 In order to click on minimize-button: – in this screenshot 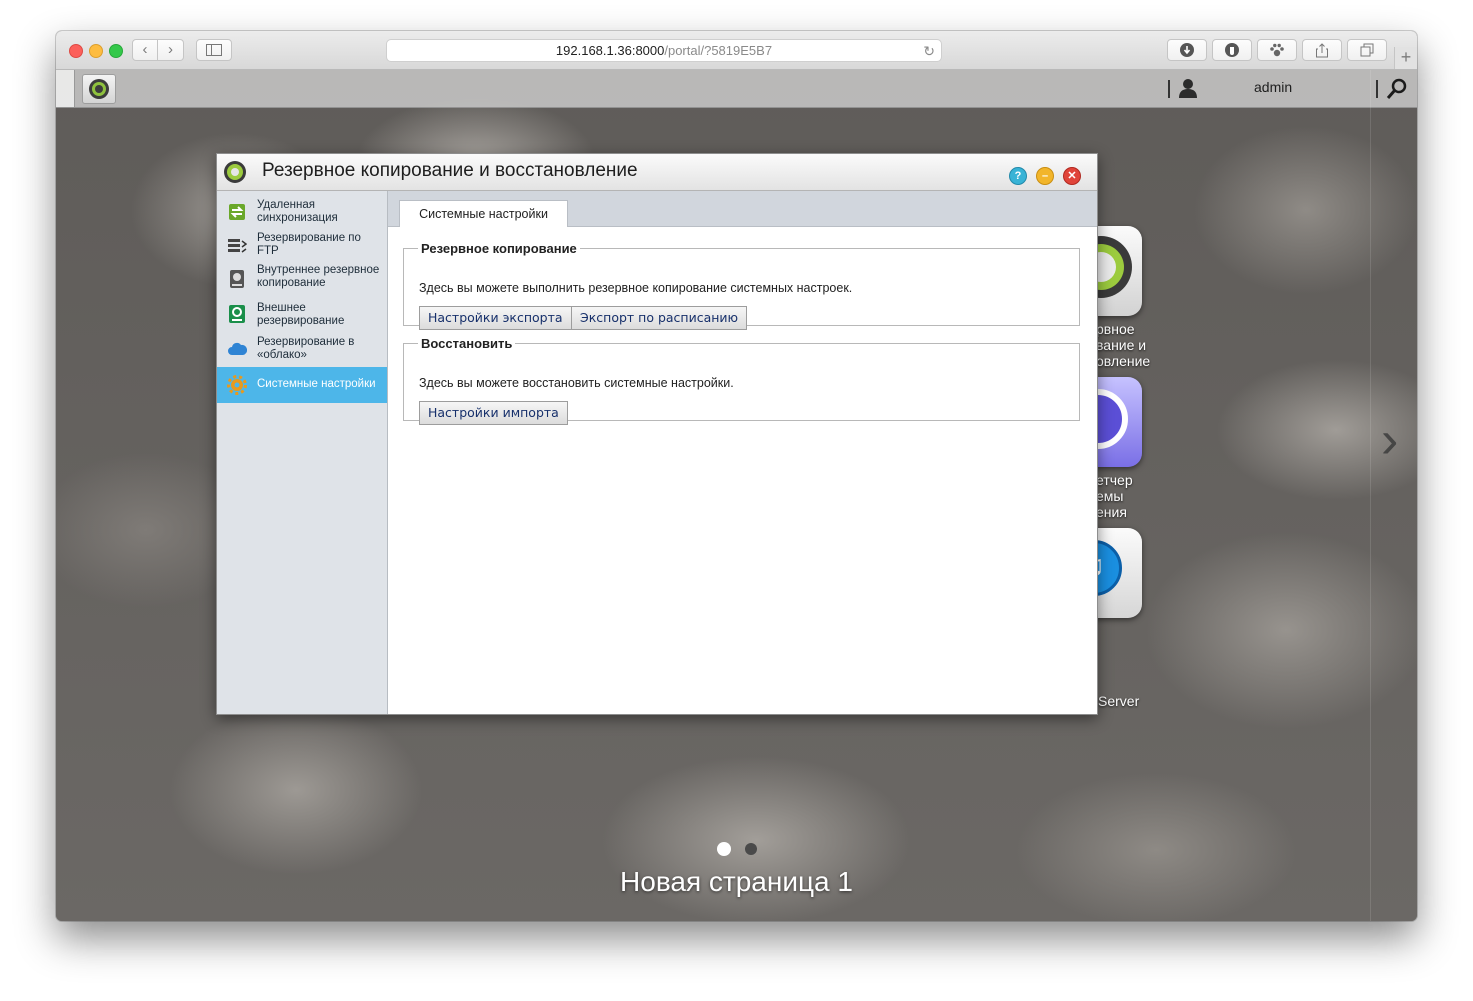, I will do `click(1045, 176)`.